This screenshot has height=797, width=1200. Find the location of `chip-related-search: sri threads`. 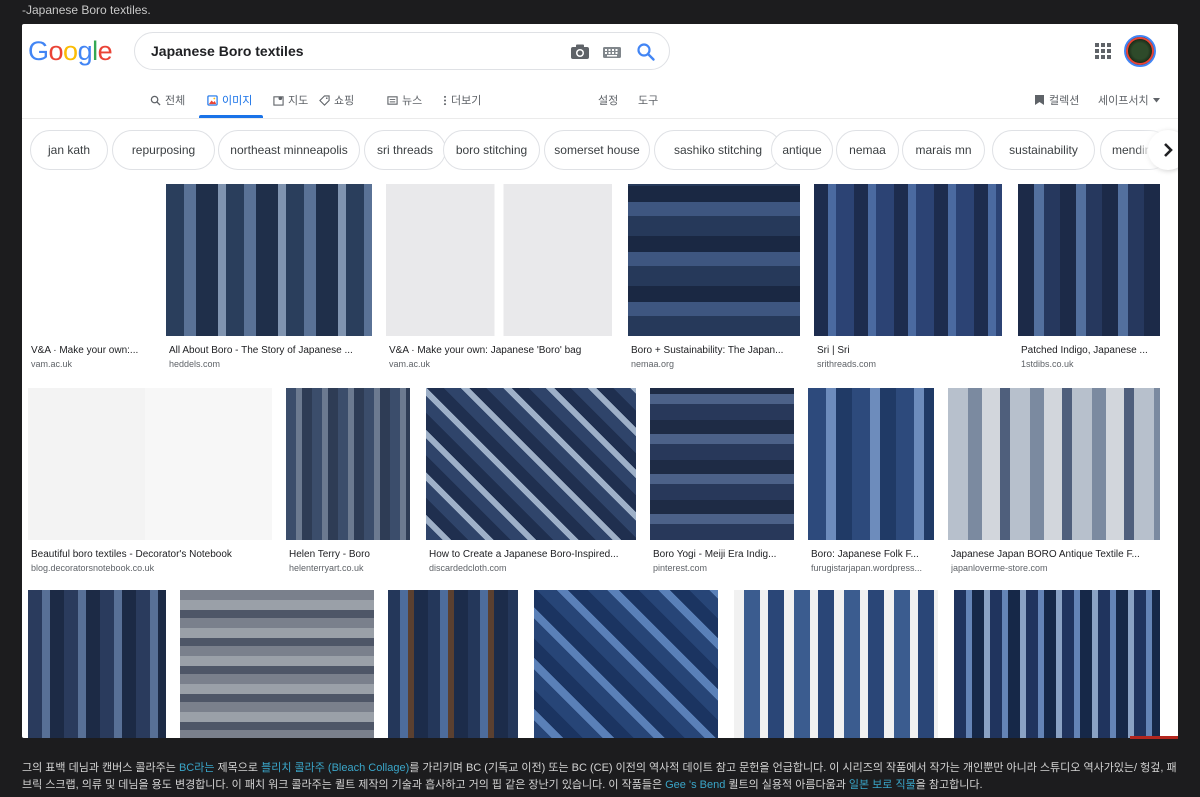

chip-related-search: sri threads is located at coordinates (405, 150).